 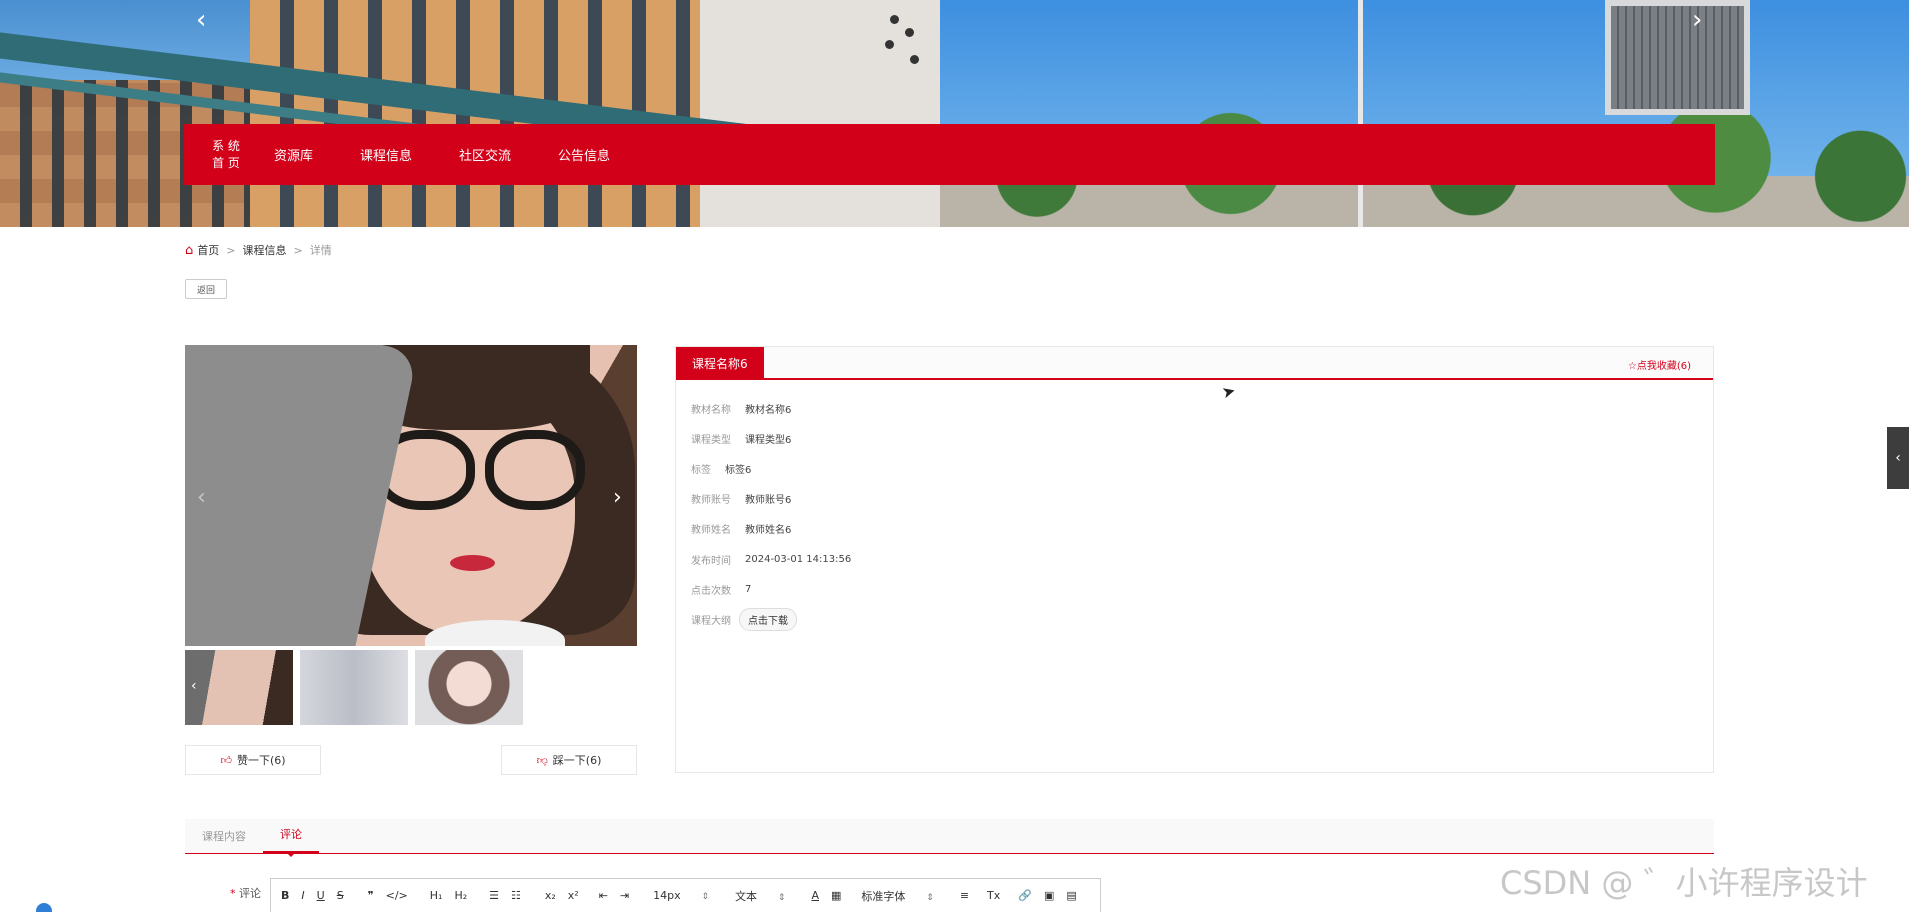 What do you see at coordinates (768, 501) in the screenshot?
I see `field-value: 教师账号6` at bounding box center [768, 501].